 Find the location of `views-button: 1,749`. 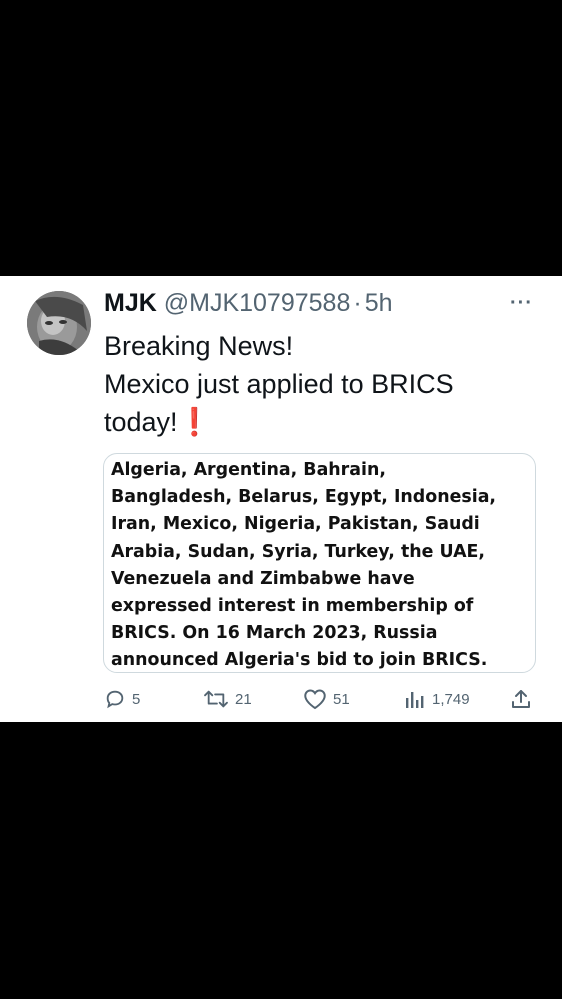

views-button: 1,749 is located at coordinates (437, 699).